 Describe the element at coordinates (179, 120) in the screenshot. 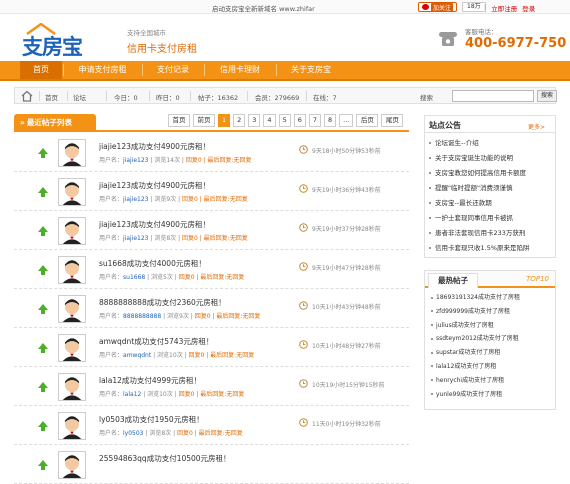

I see `page-first: 首页` at that location.